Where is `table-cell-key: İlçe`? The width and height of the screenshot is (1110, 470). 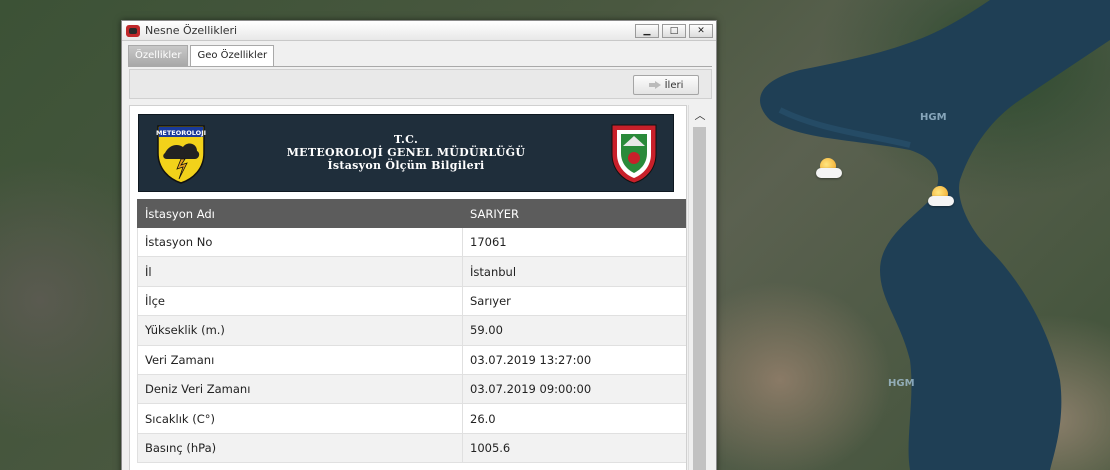
table-cell-key: İlçe is located at coordinates (300, 301).